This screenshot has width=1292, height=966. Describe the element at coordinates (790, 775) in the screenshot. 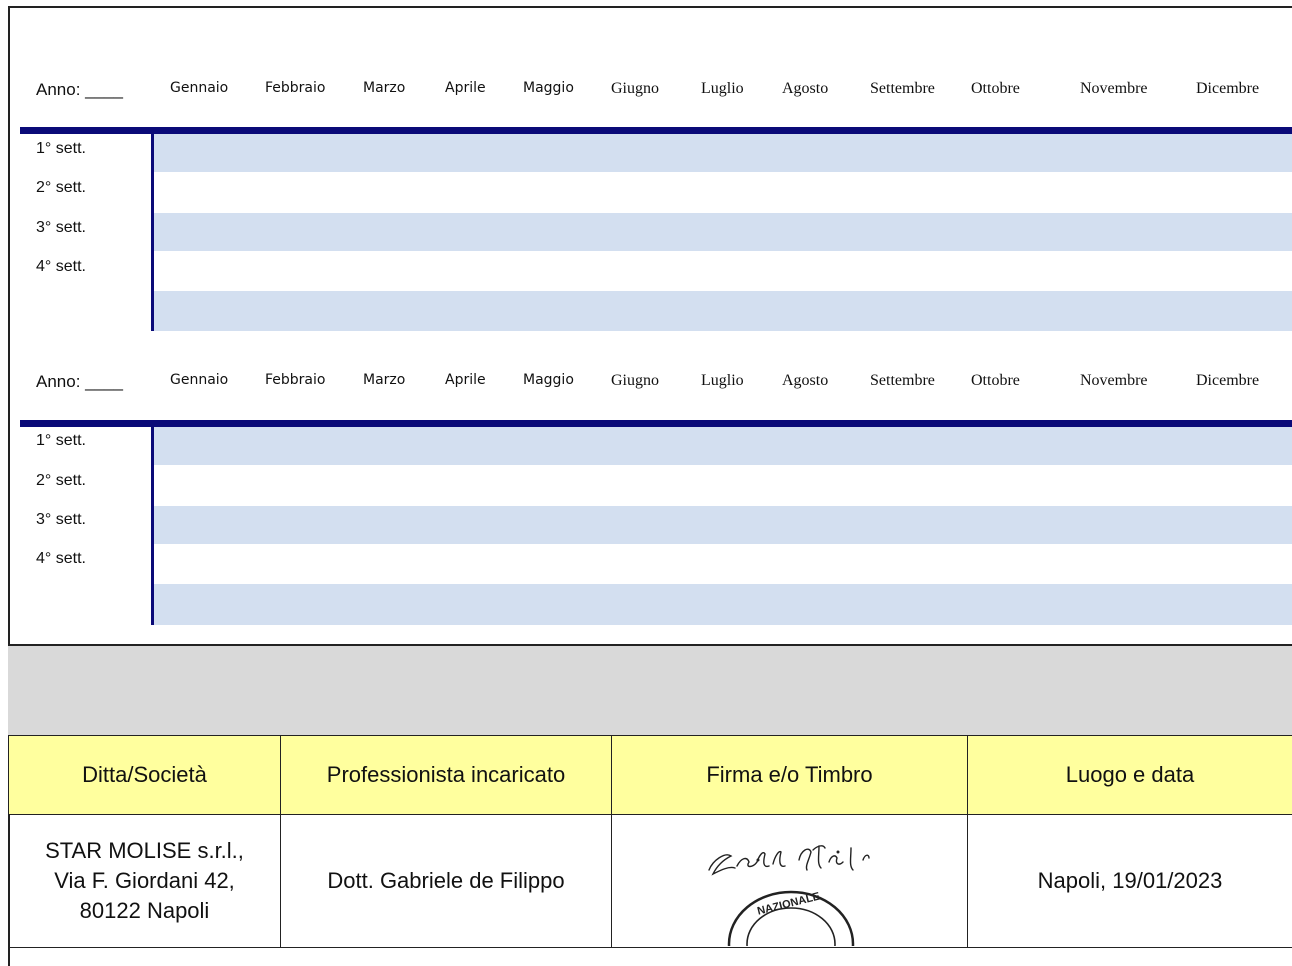

I see `header-signature: Firma e/o Timbro` at that location.